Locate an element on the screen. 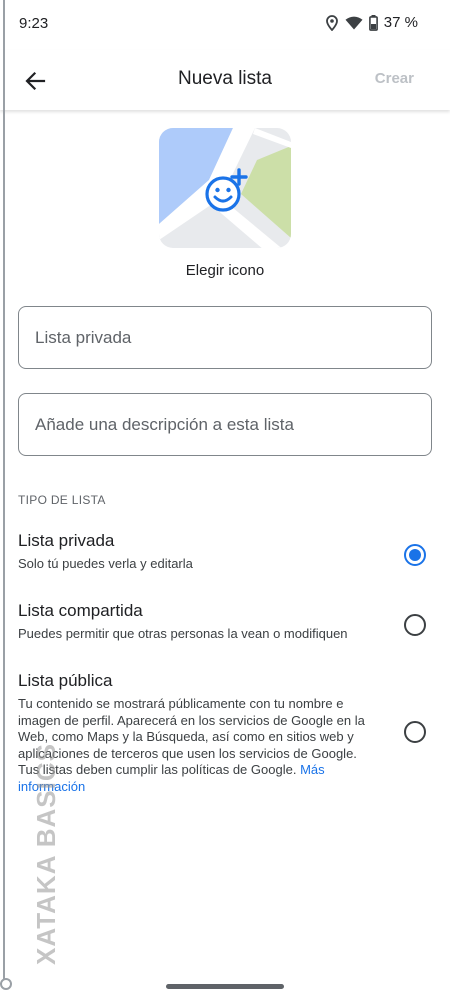 This screenshot has width=450, height=1000. list-description-input is located at coordinates (225, 424).